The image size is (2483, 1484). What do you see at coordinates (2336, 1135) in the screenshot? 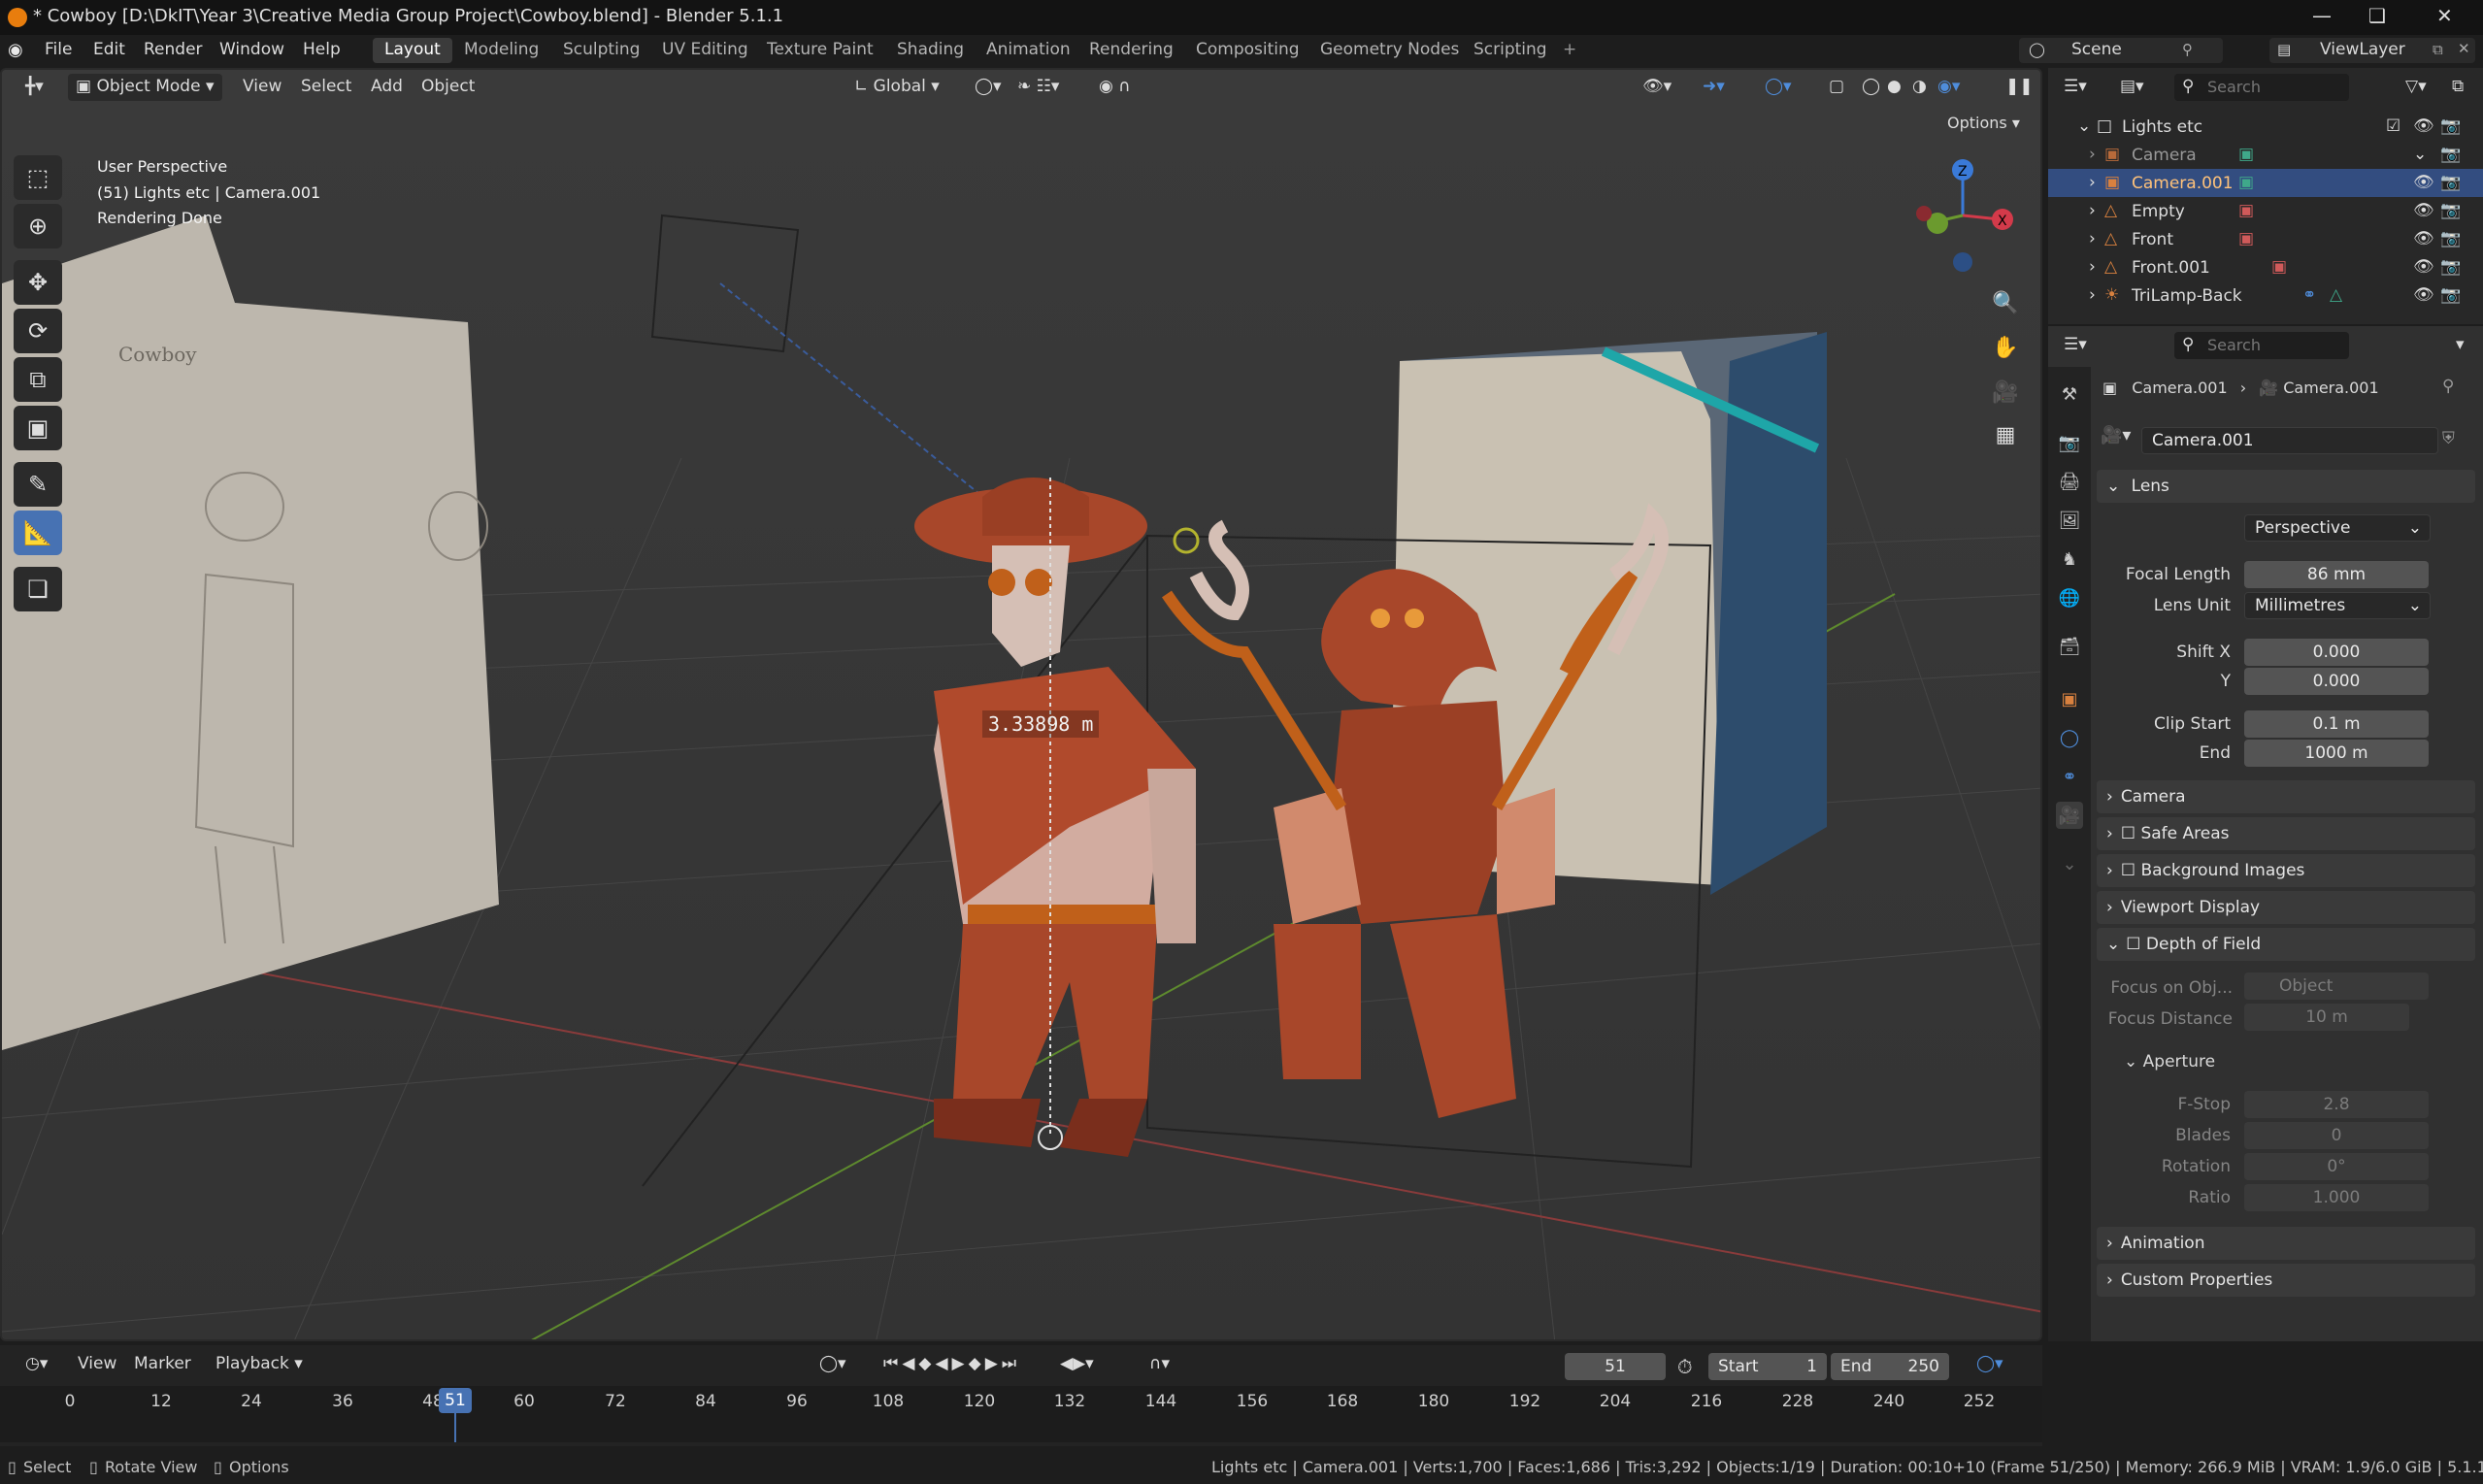
I see `blades-field: 0` at bounding box center [2336, 1135].